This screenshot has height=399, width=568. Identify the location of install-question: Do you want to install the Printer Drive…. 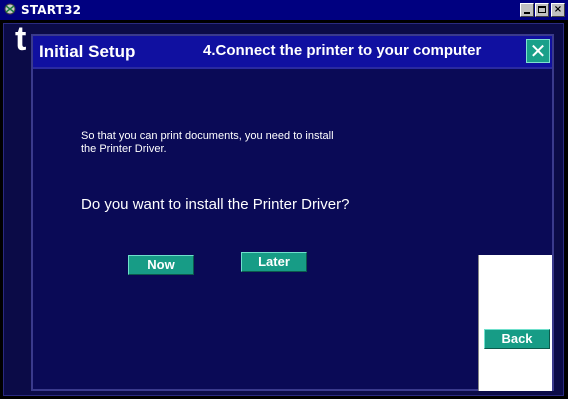
(215, 204).